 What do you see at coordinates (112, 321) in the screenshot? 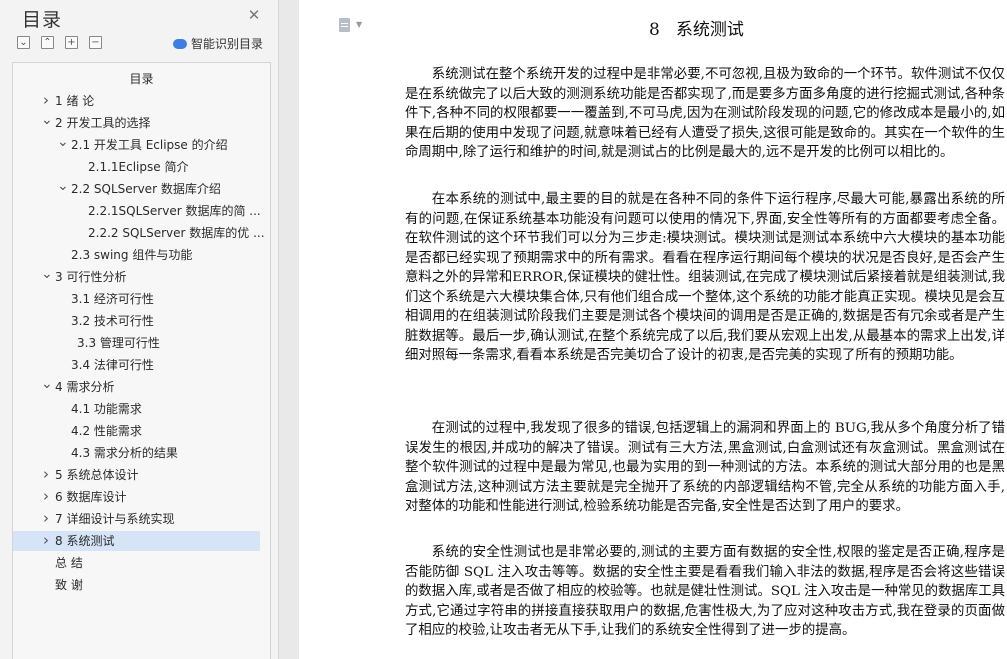
I see `toc-item-label: 3.2 技术可行性` at bounding box center [112, 321].